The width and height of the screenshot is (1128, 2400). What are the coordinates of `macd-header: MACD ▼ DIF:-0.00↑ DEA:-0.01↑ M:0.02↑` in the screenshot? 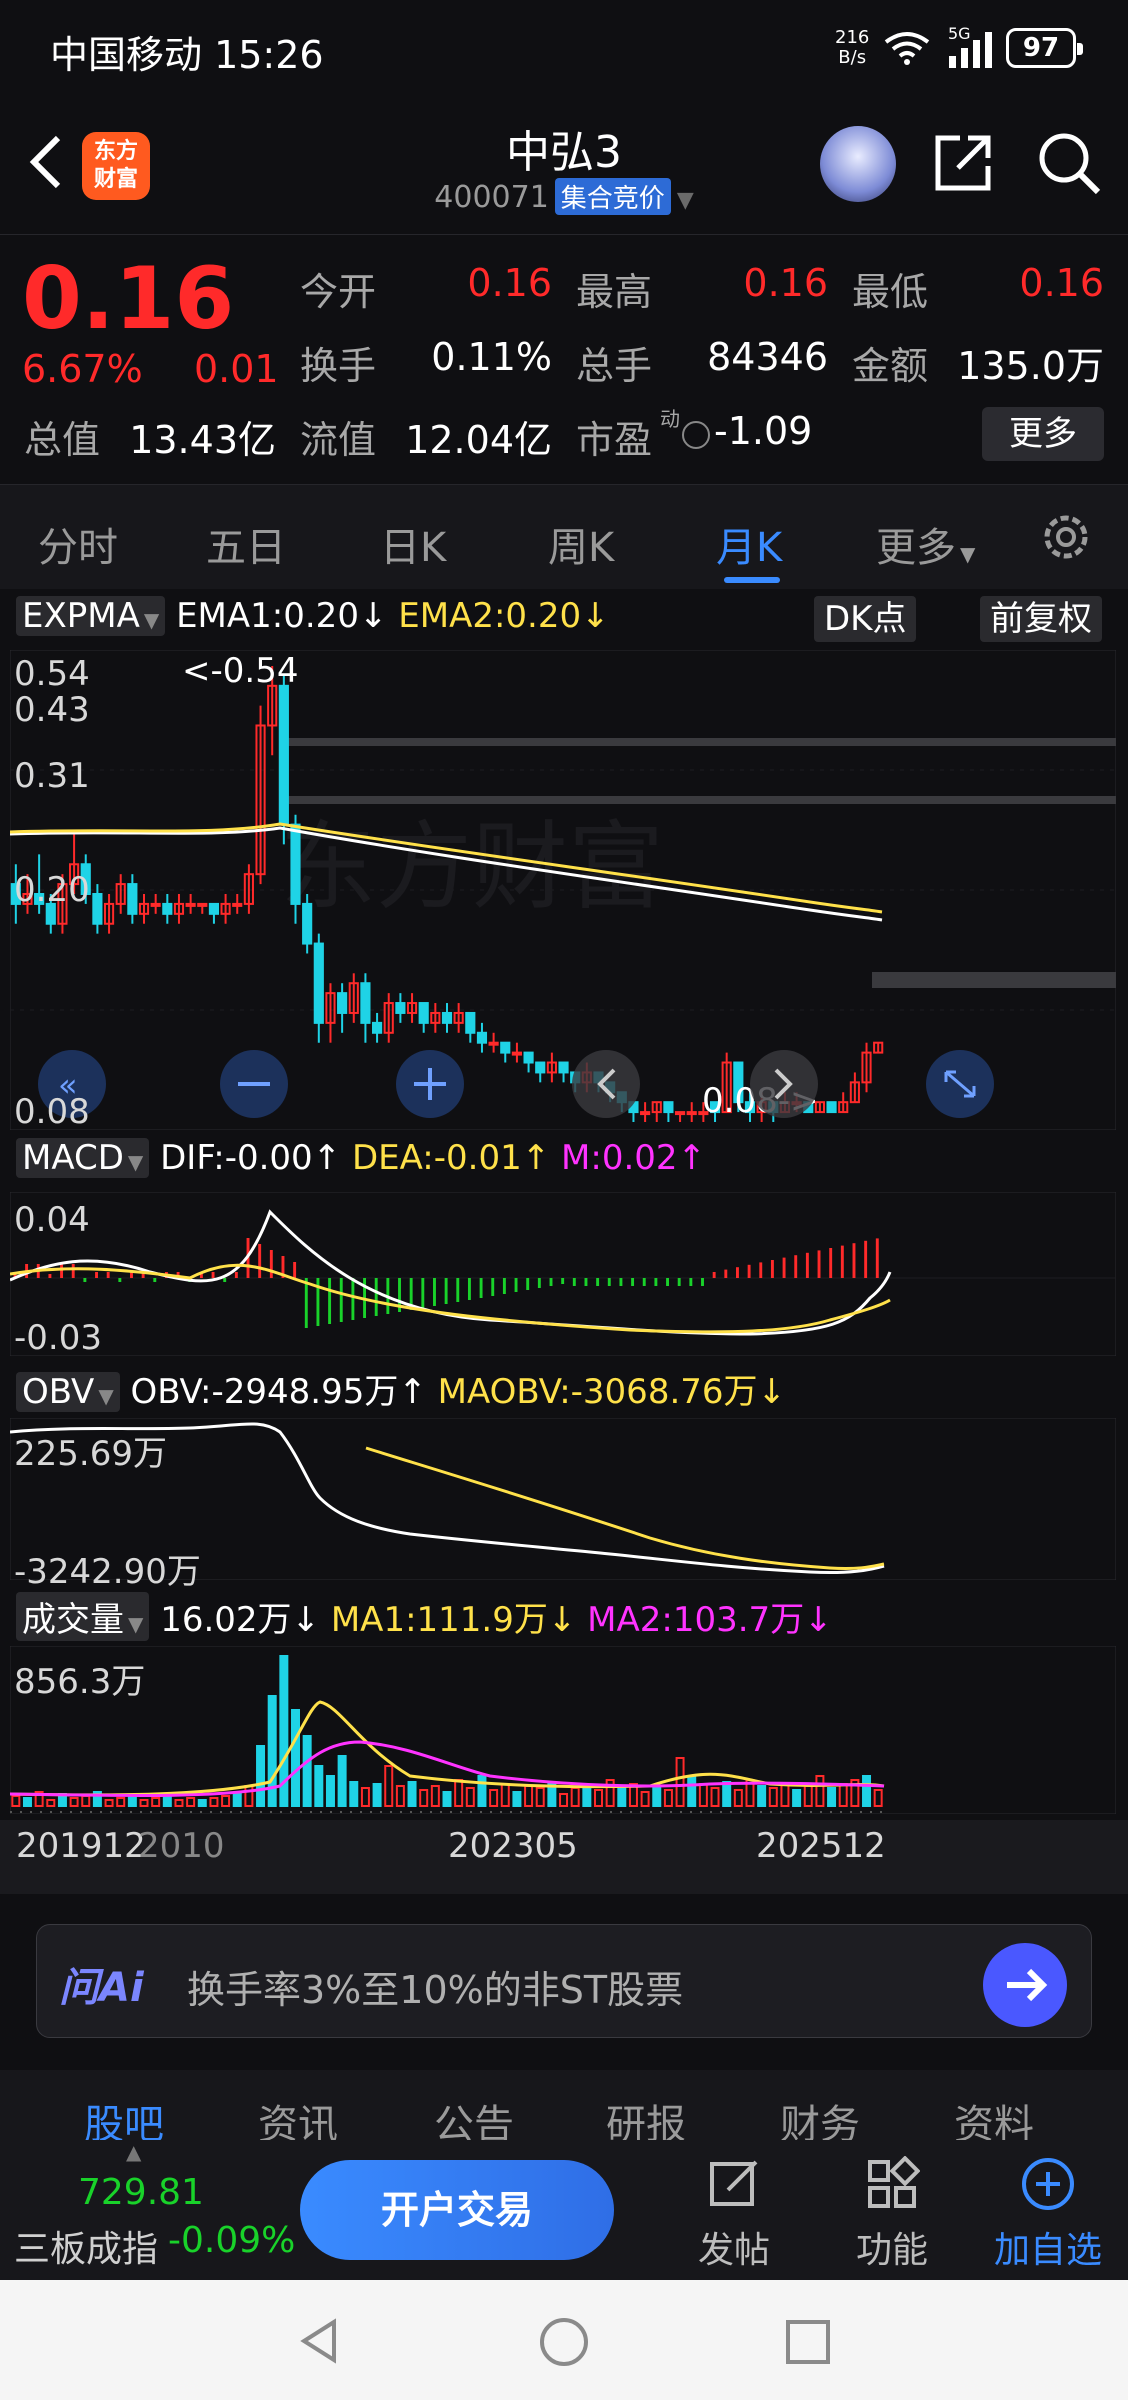 It's located at (361, 1158).